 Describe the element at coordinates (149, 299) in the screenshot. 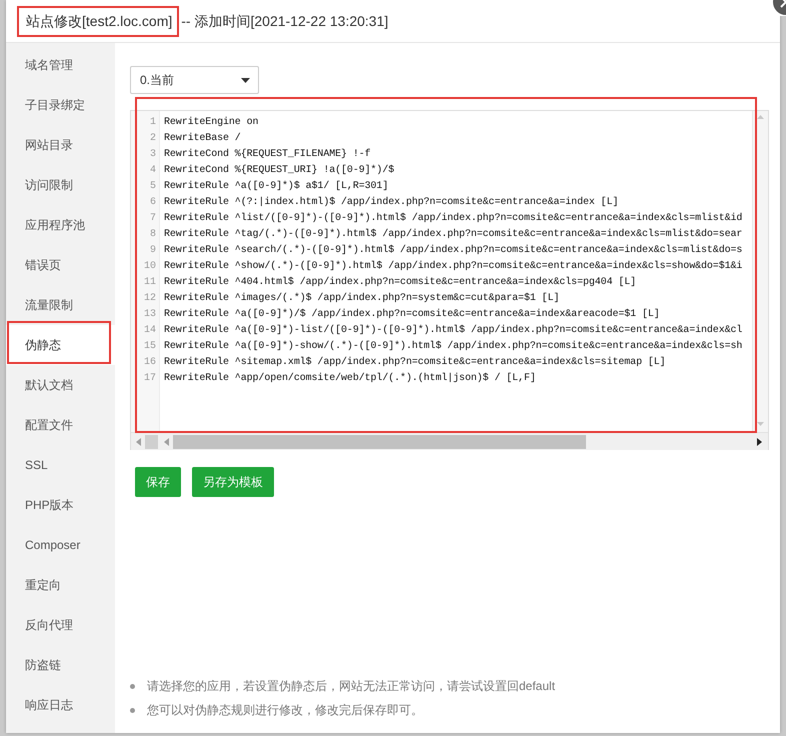

I see `line-number: 12` at that location.